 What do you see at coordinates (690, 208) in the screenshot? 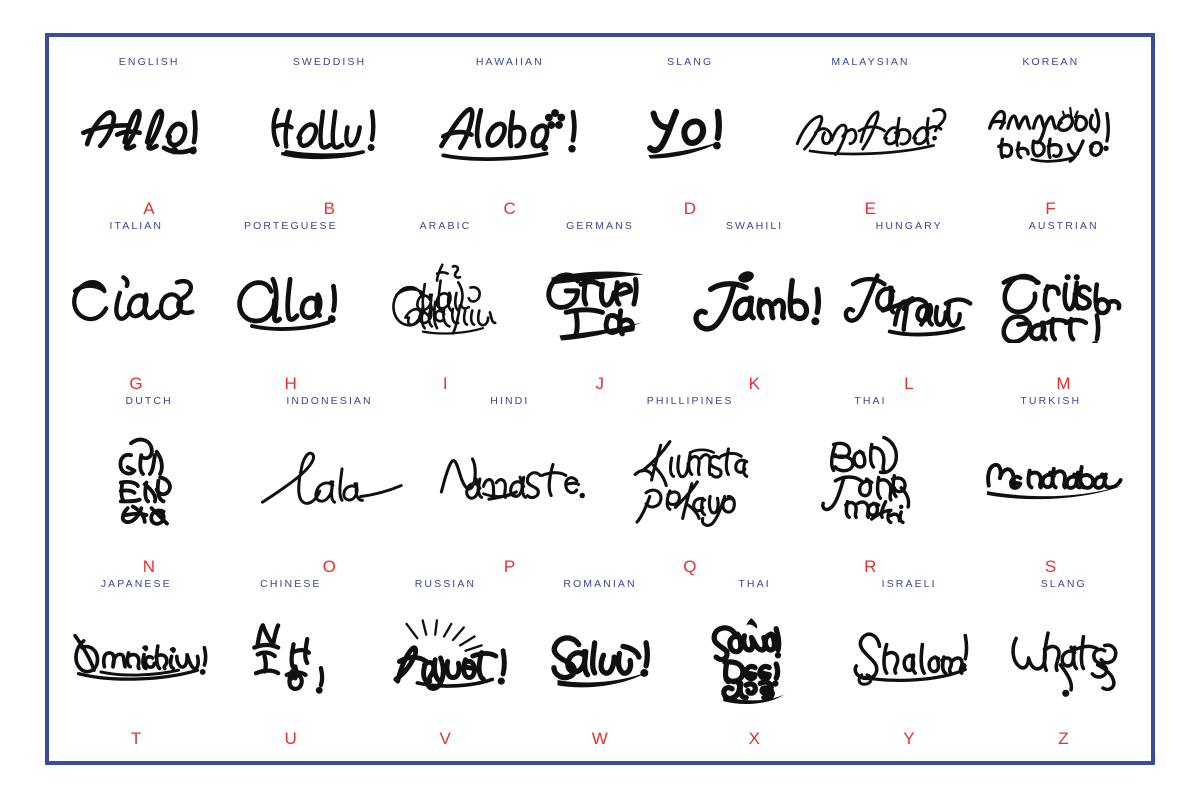
I see `item-key: D` at bounding box center [690, 208].